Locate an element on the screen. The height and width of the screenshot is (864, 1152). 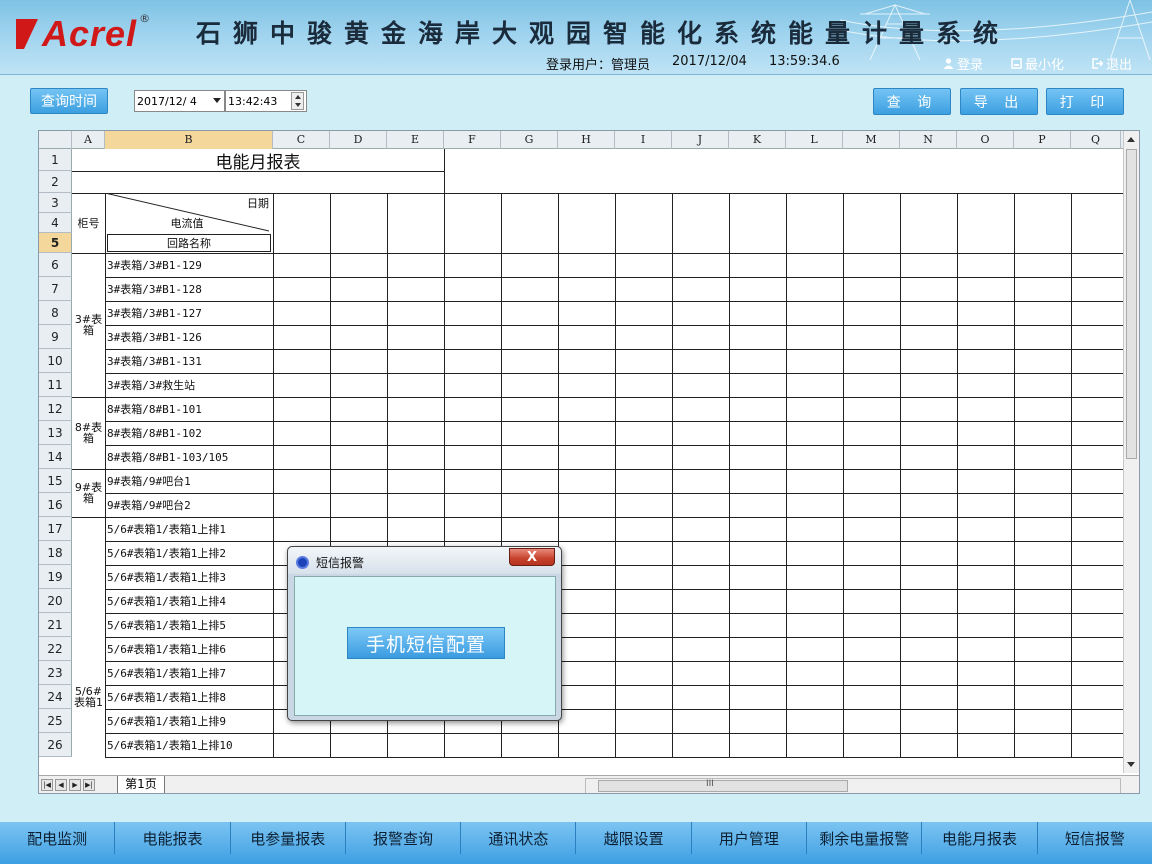
dialog-titlebar: 短信报警 X is located at coordinates (424, 560).